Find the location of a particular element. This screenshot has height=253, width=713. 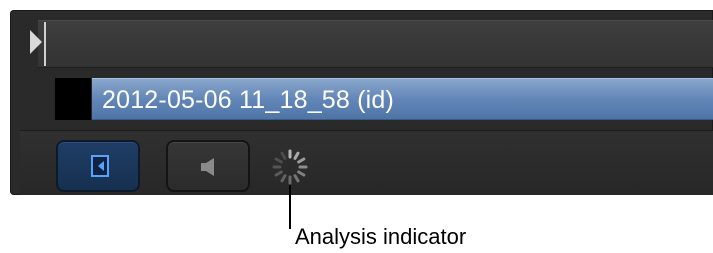

audio-toggle-button is located at coordinates (208, 166).